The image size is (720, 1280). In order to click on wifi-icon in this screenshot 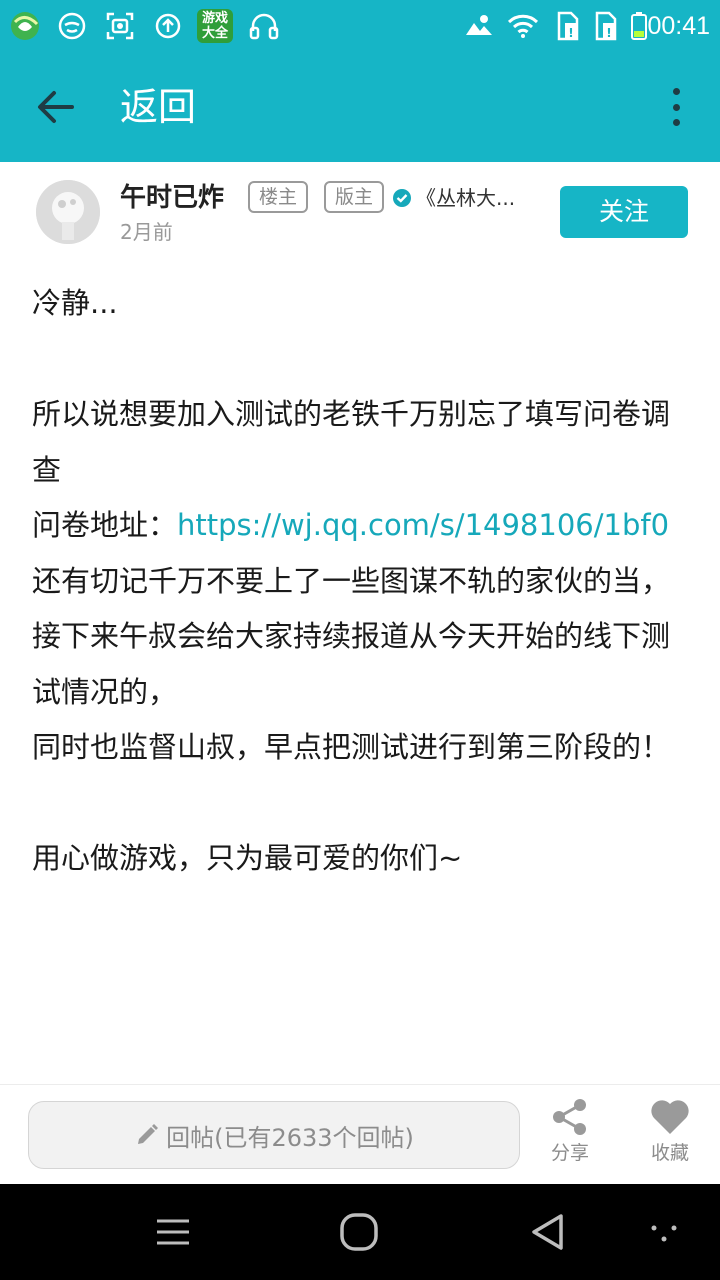, I will do `click(523, 26)`.